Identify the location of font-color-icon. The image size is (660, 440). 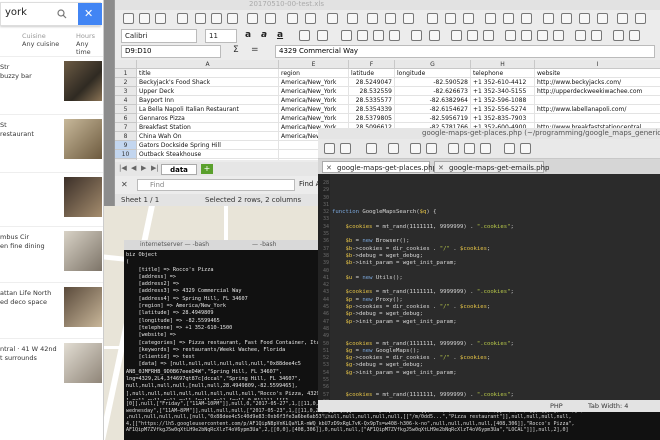
(304, 35).